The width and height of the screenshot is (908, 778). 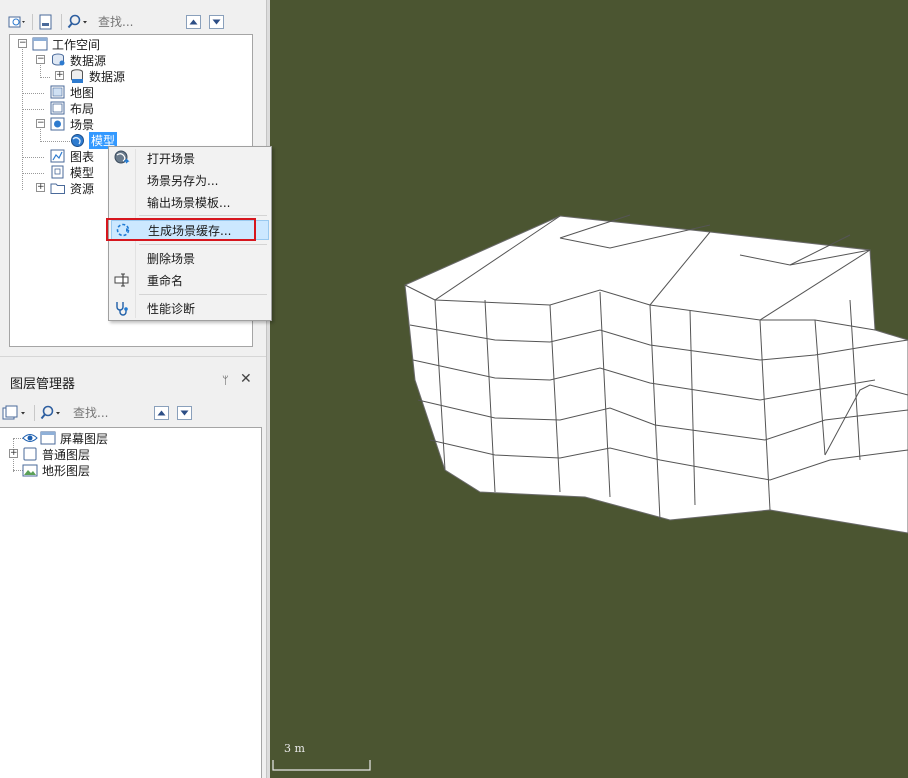 What do you see at coordinates (122, 280) in the screenshot?
I see `rename-icon` at bounding box center [122, 280].